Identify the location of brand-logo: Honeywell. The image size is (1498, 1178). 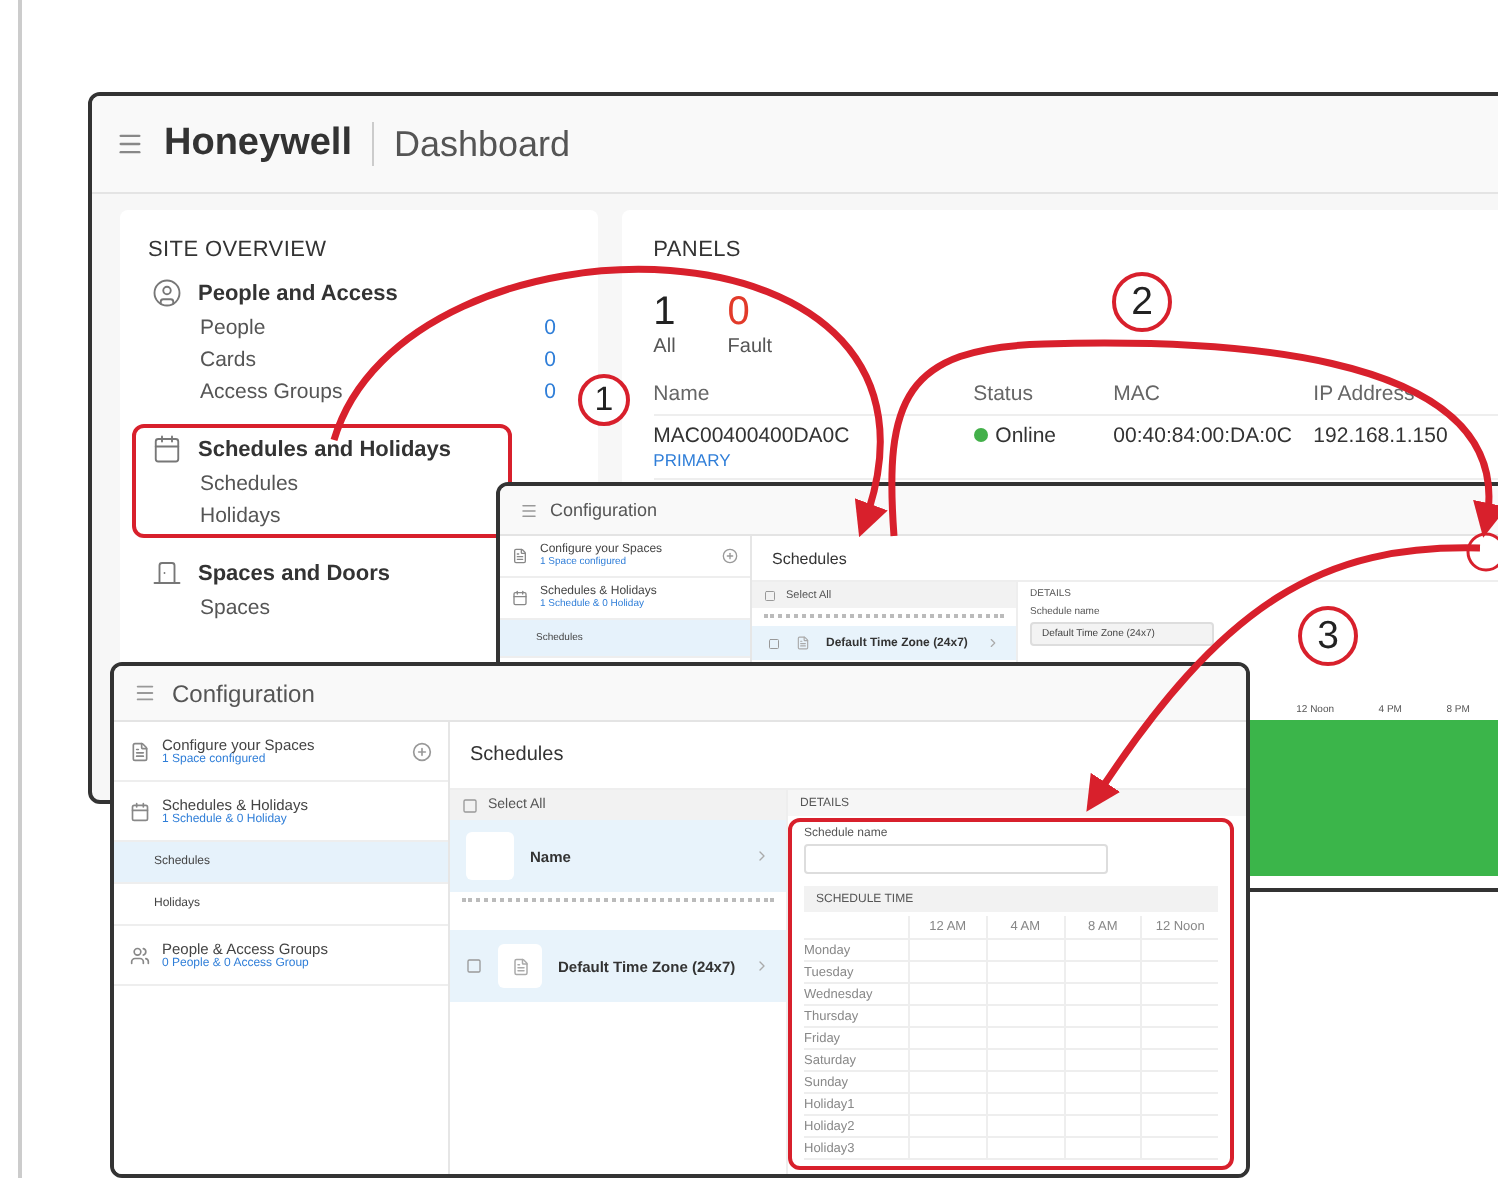
(269, 144).